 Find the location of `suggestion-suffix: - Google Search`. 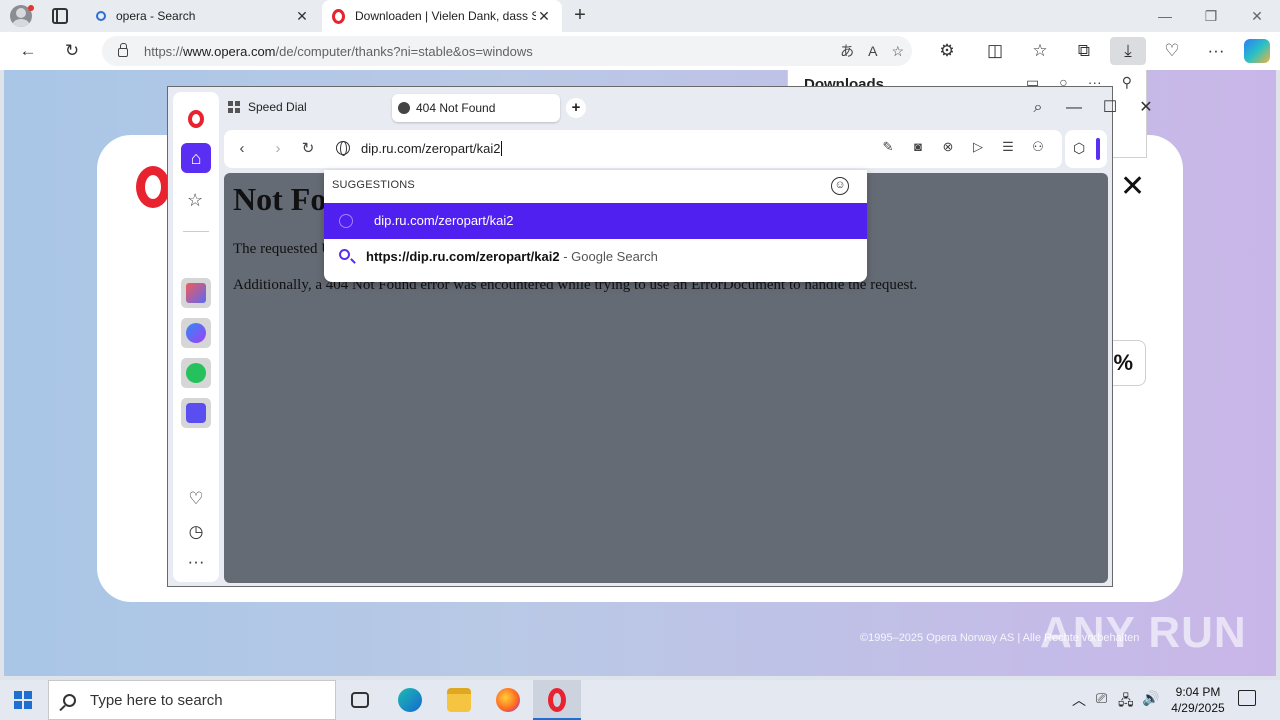

suggestion-suffix: - Google Search is located at coordinates (608, 256).